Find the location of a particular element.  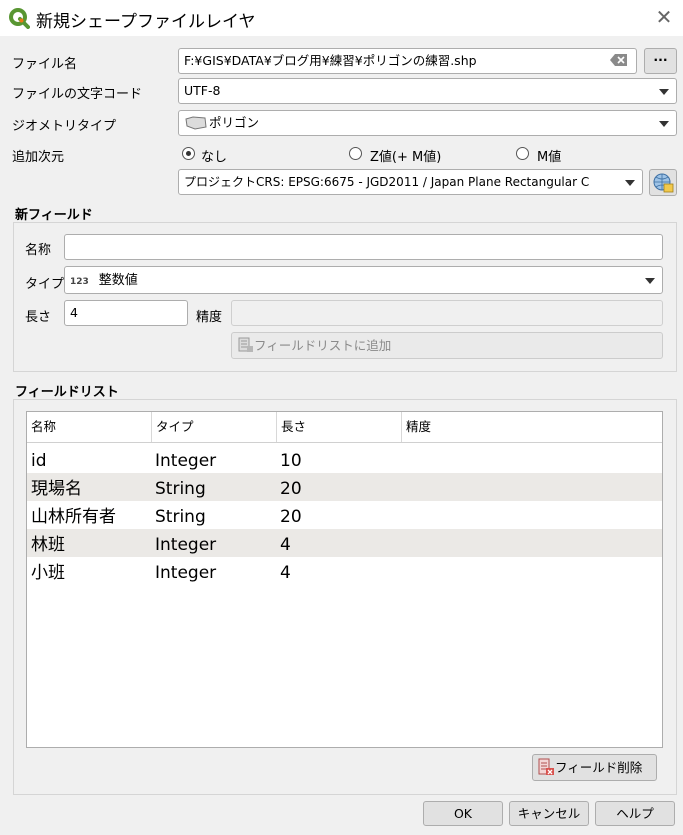

column-header-length: 長さ is located at coordinates (339, 427).